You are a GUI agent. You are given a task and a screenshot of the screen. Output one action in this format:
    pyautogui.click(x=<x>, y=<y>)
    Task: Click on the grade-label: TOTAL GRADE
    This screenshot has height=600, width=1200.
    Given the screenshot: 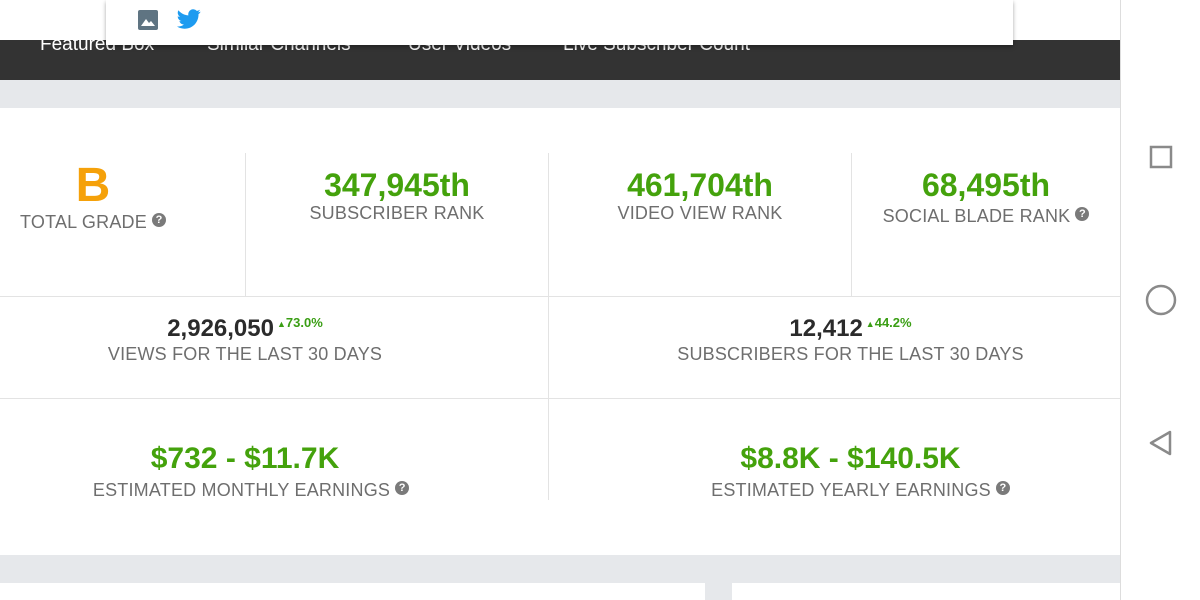 What is the action you would take?
    pyautogui.click(x=83, y=222)
    